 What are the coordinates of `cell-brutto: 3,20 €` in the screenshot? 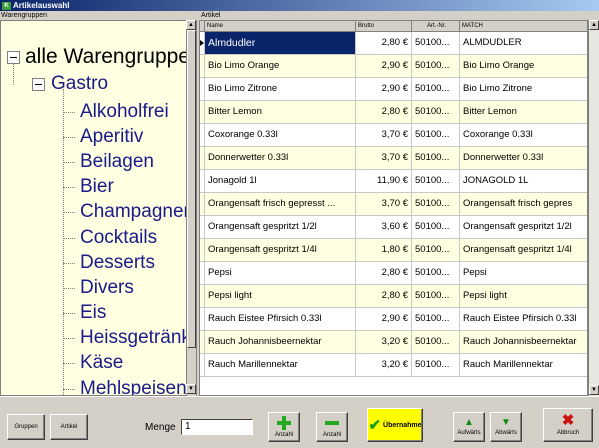 It's located at (384, 342).